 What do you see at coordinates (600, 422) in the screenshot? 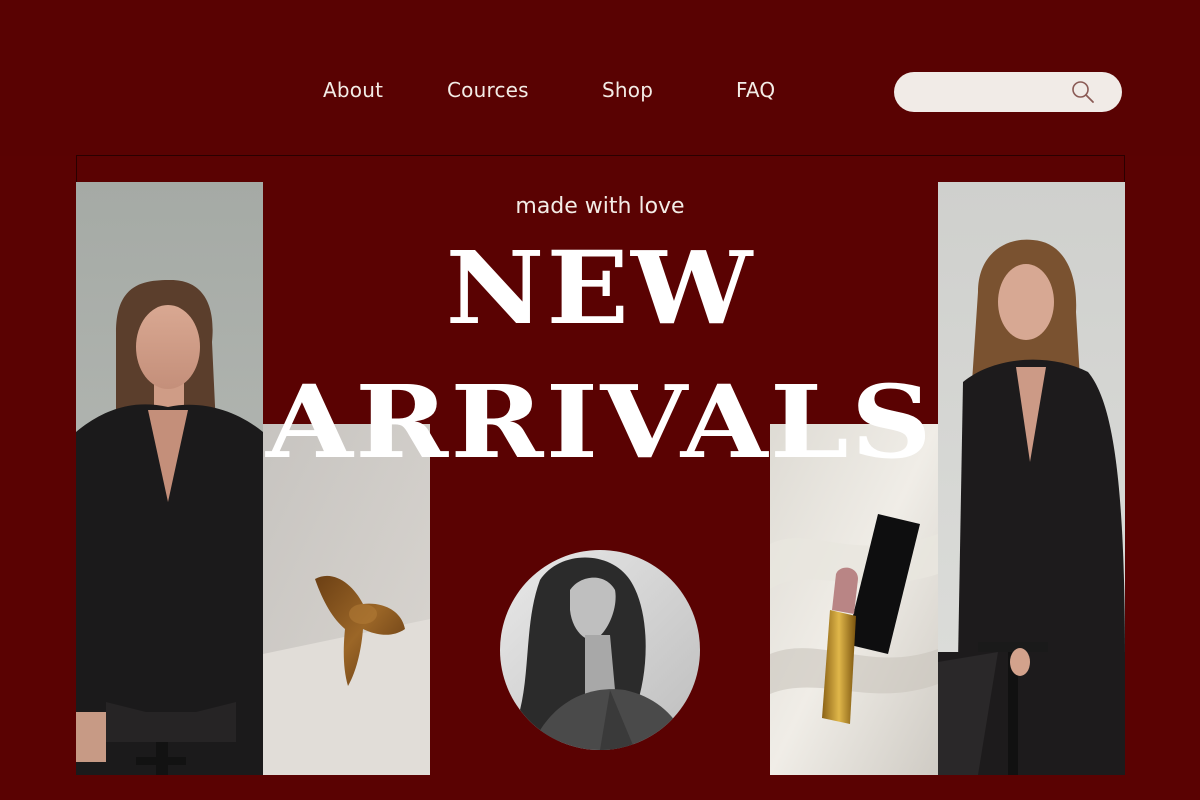
I see `hero-headline-arrivals: ARRIVALS` at bounding box center [600, 422].